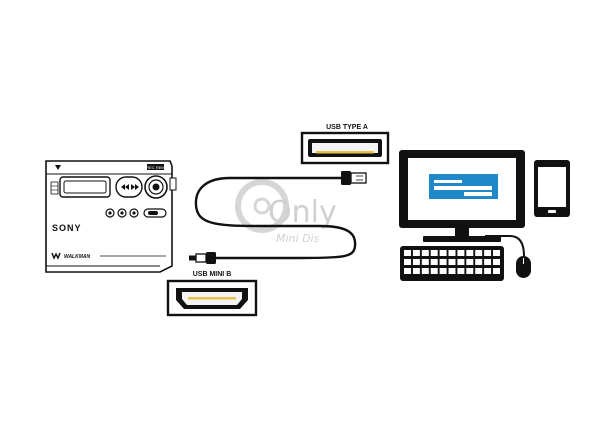  What do you see at coordinates (346, 178) in the screenshot?
I see `usb-a-plug-boot` at bounding box center [346, 178].